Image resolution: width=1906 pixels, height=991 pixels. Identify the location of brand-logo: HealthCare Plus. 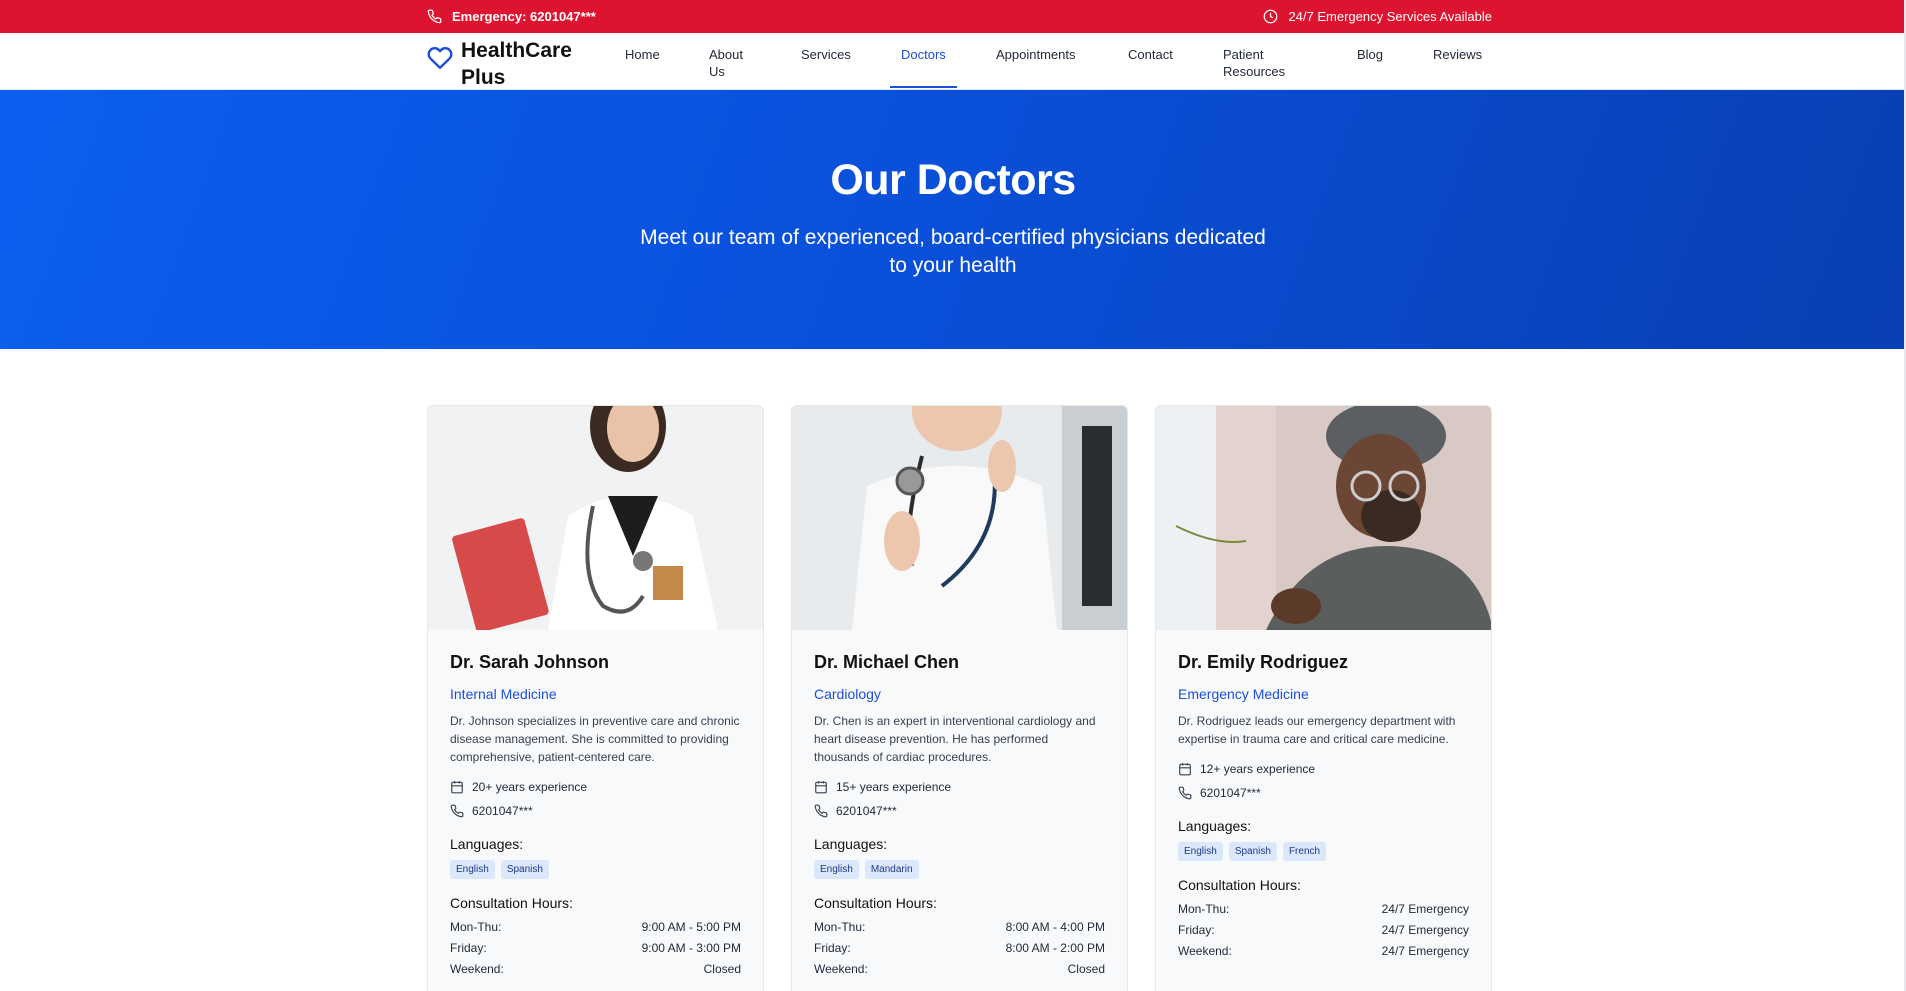
(504, 64).